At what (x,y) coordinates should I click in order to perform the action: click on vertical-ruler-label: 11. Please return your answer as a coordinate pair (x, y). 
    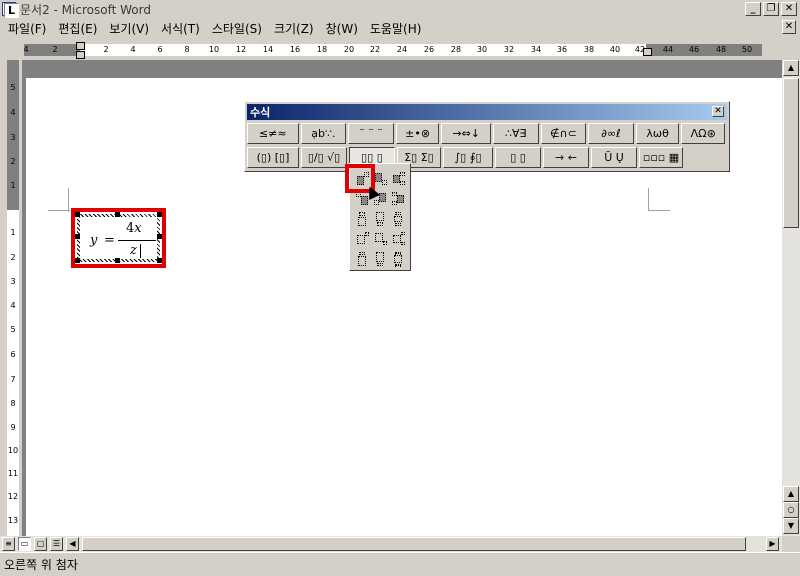
    Looking at the image, I should click on (13, 473).